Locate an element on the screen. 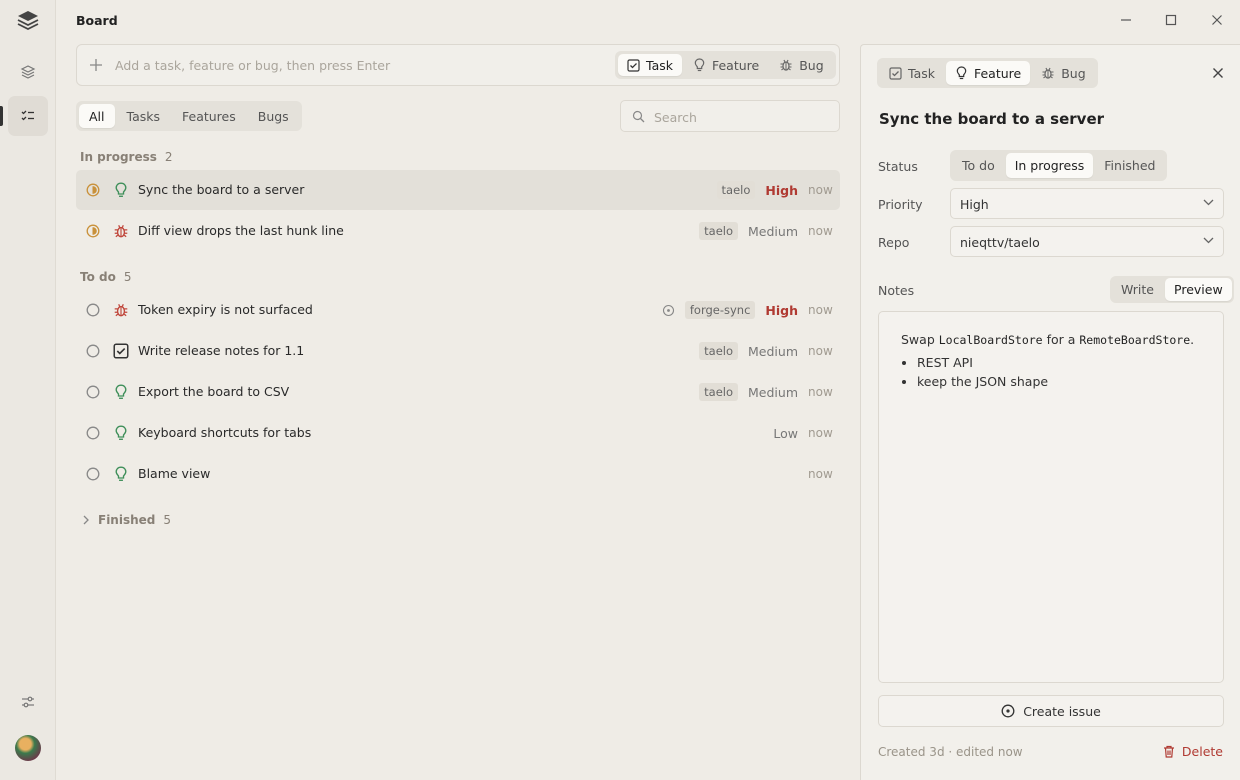 The image size is (1240, 780). tab-tasks: Tasks is located at coordinates (144, 116).